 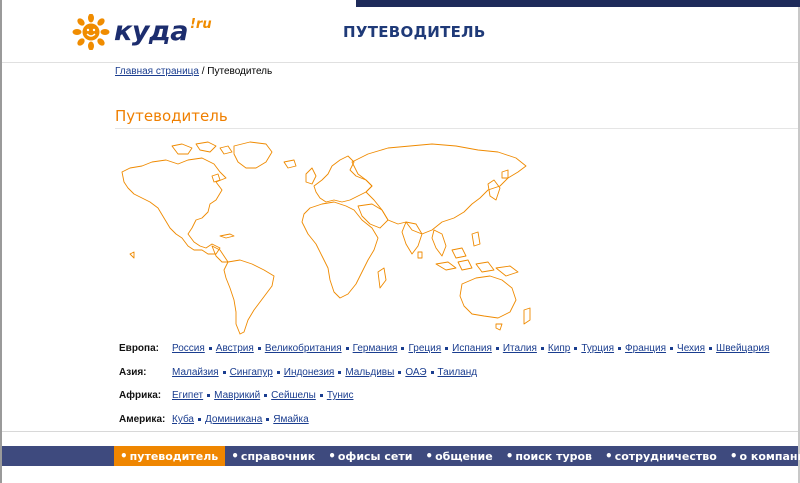 I want to click on nav-item-offices: • офисы сети, so click(x=370, y=456).